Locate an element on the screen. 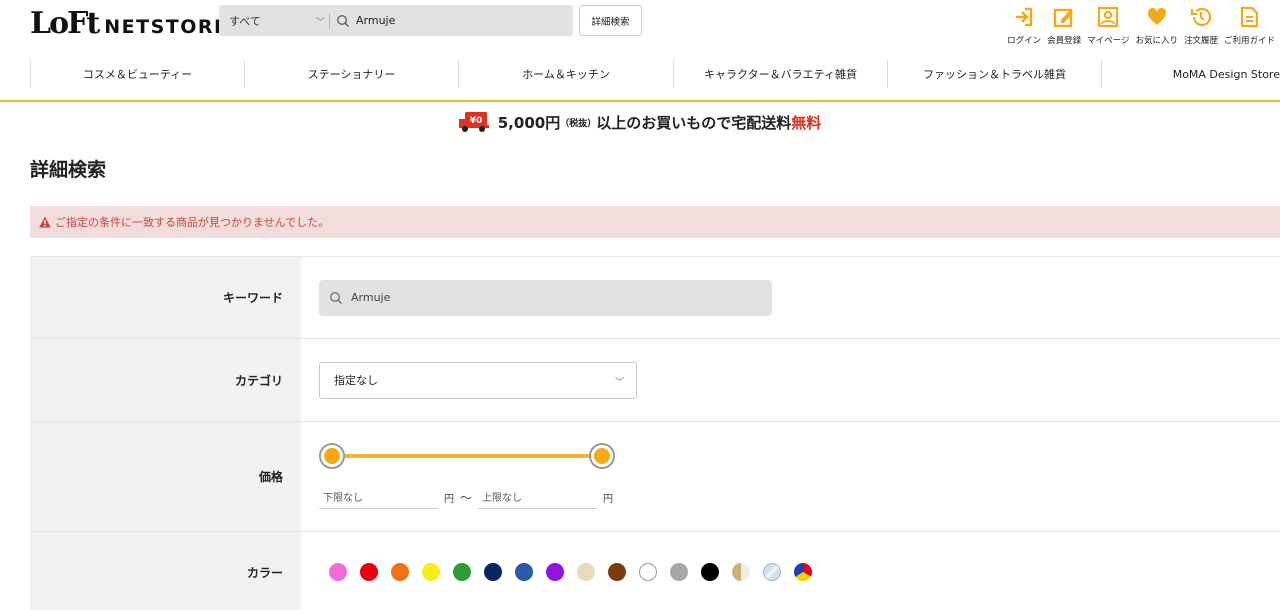 The height and width of the screenshot is (610, 1280). color-swatch-orange is located at coordinates (400, 572).